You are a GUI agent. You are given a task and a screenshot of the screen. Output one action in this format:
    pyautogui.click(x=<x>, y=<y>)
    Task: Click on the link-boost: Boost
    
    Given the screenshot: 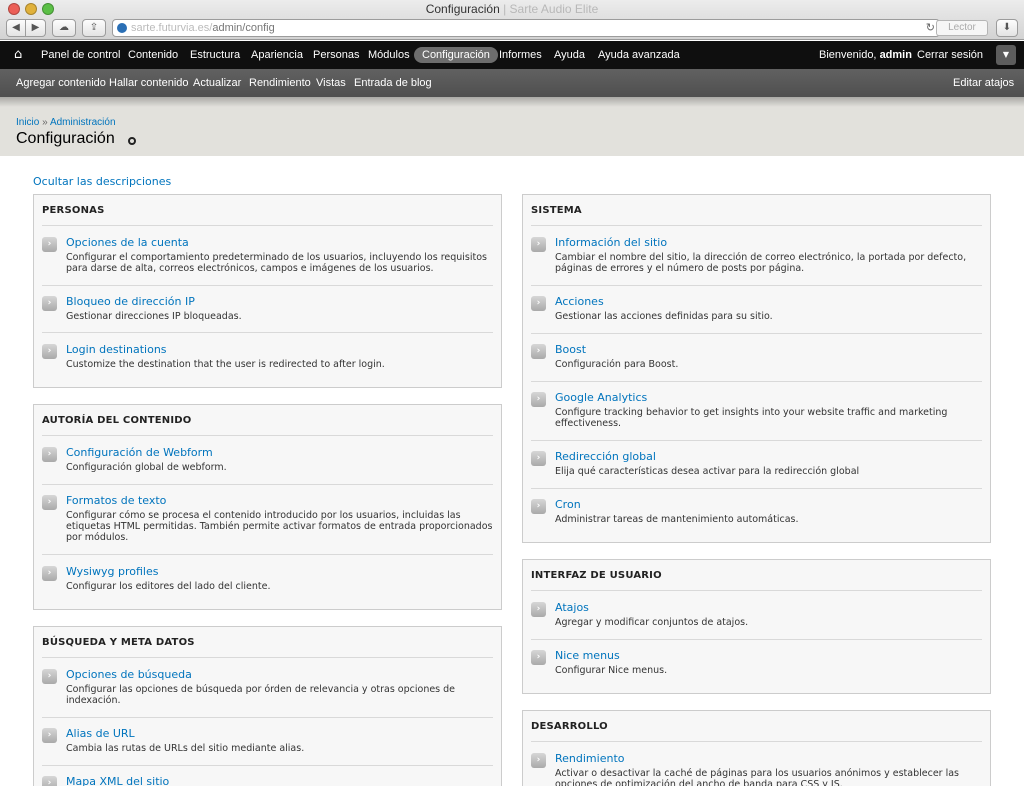 What is the action you would take?
    pyautogui.click(x=570, y=349)
    